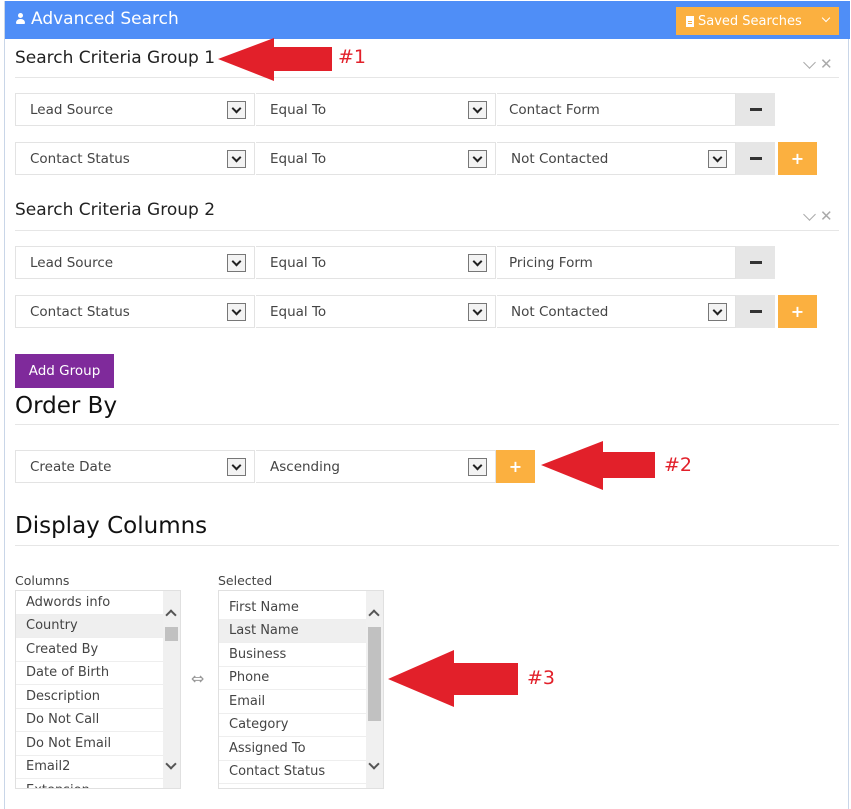 Image resolution: width=851 pixels, height=809 pixels. I want to click on order-direction-value: Ascending, so click(305, 466).